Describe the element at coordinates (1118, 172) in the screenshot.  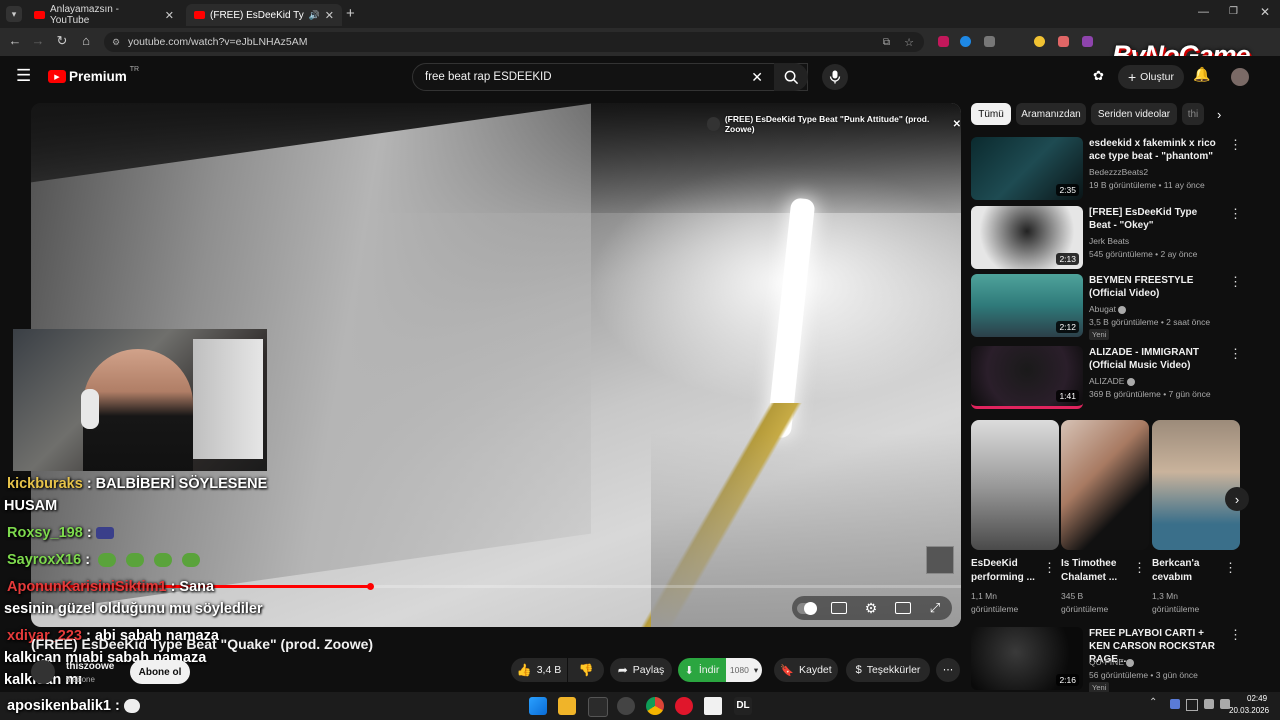
I see `channel-name: BedezzzBeats2` at that location.